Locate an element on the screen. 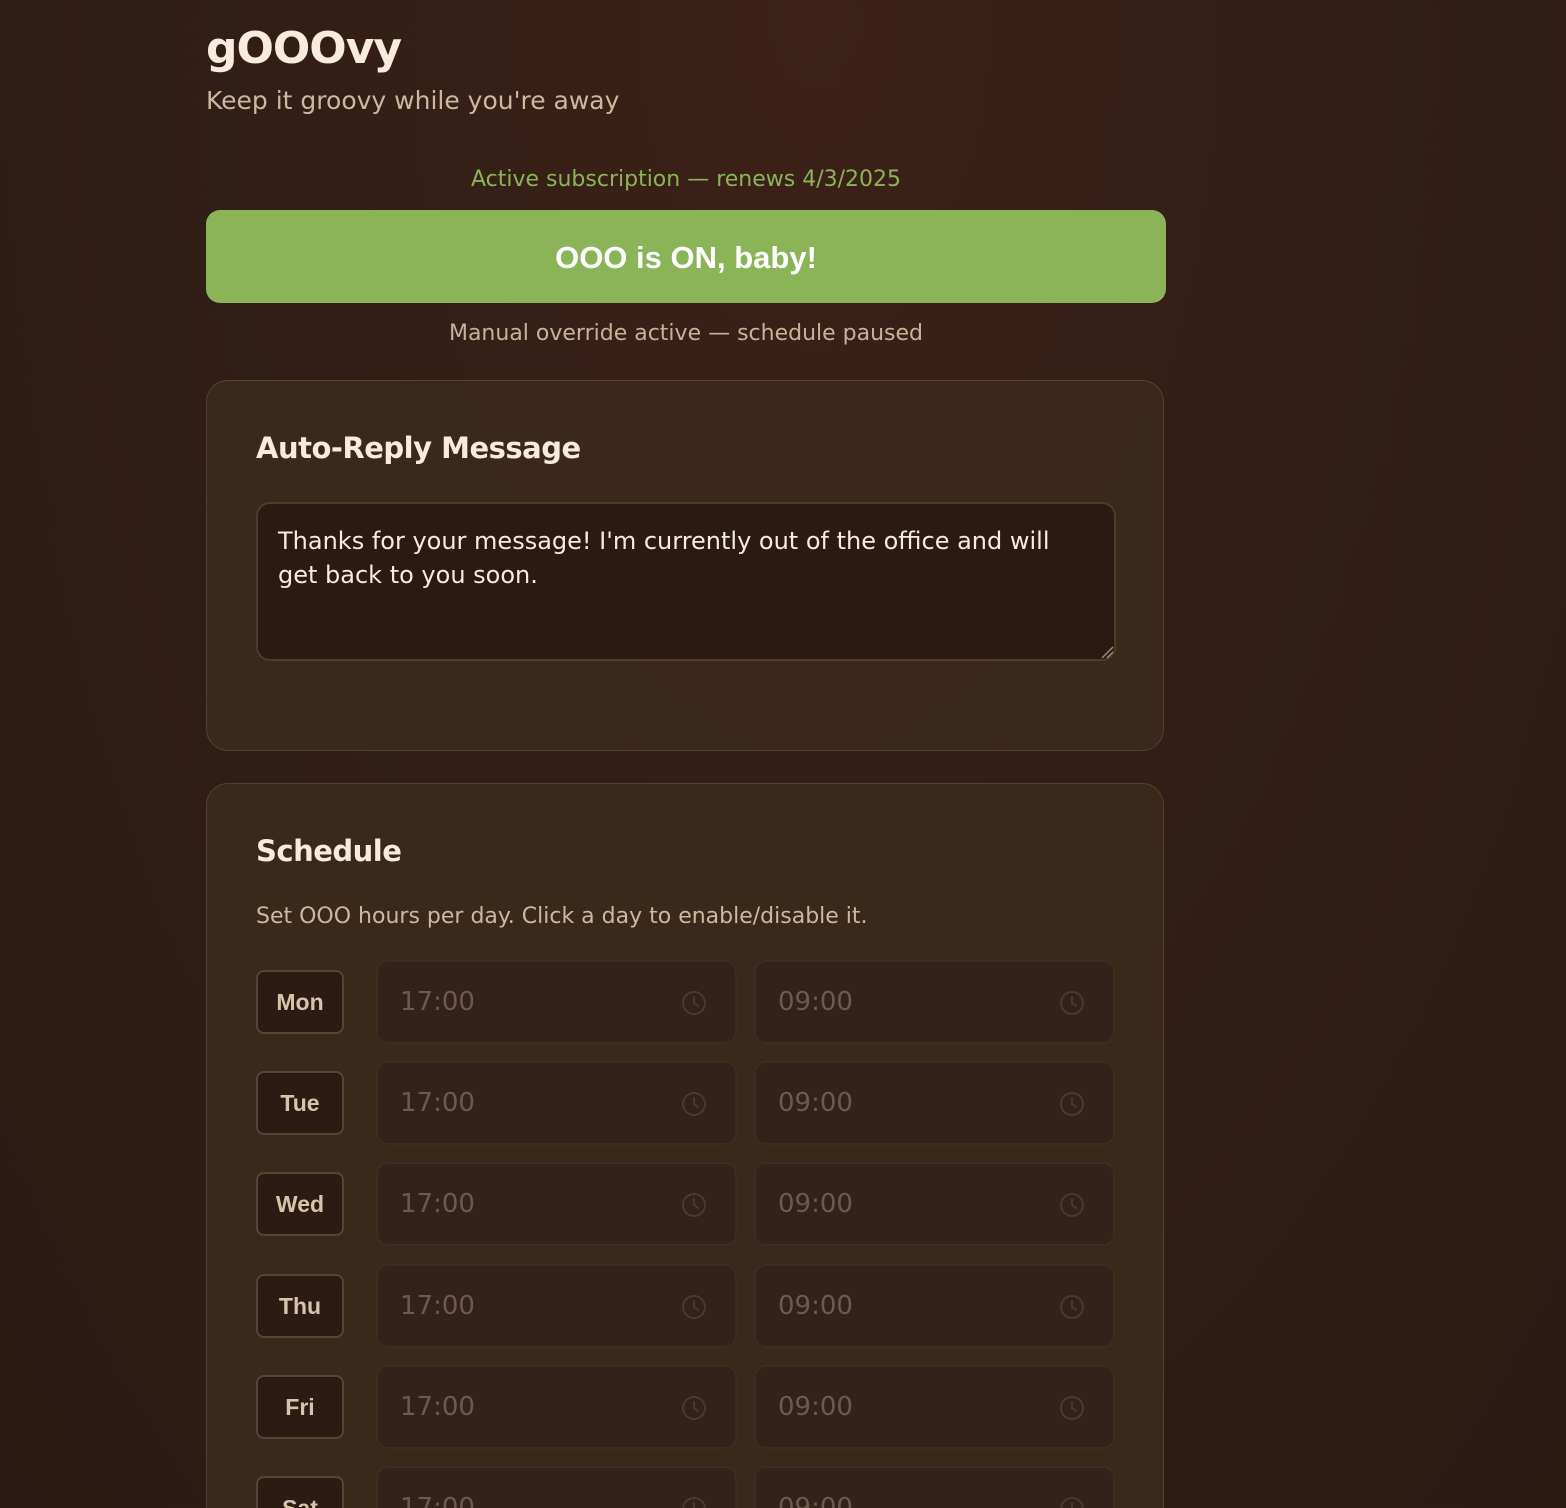  resize-grip-icon is located at coordinates (1107, 652).